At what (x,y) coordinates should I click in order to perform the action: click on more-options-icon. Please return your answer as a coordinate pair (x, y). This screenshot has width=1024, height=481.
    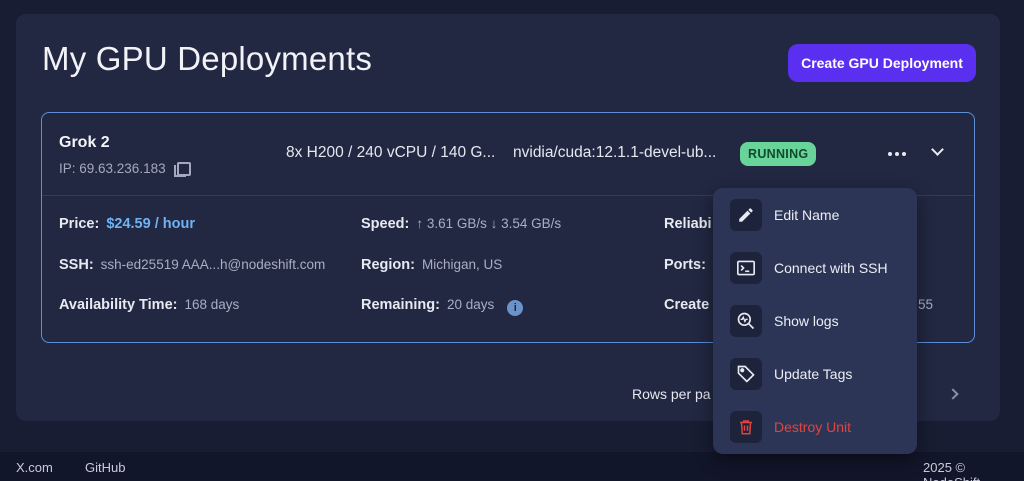
    Looking at the image, I should click on (897, 154).